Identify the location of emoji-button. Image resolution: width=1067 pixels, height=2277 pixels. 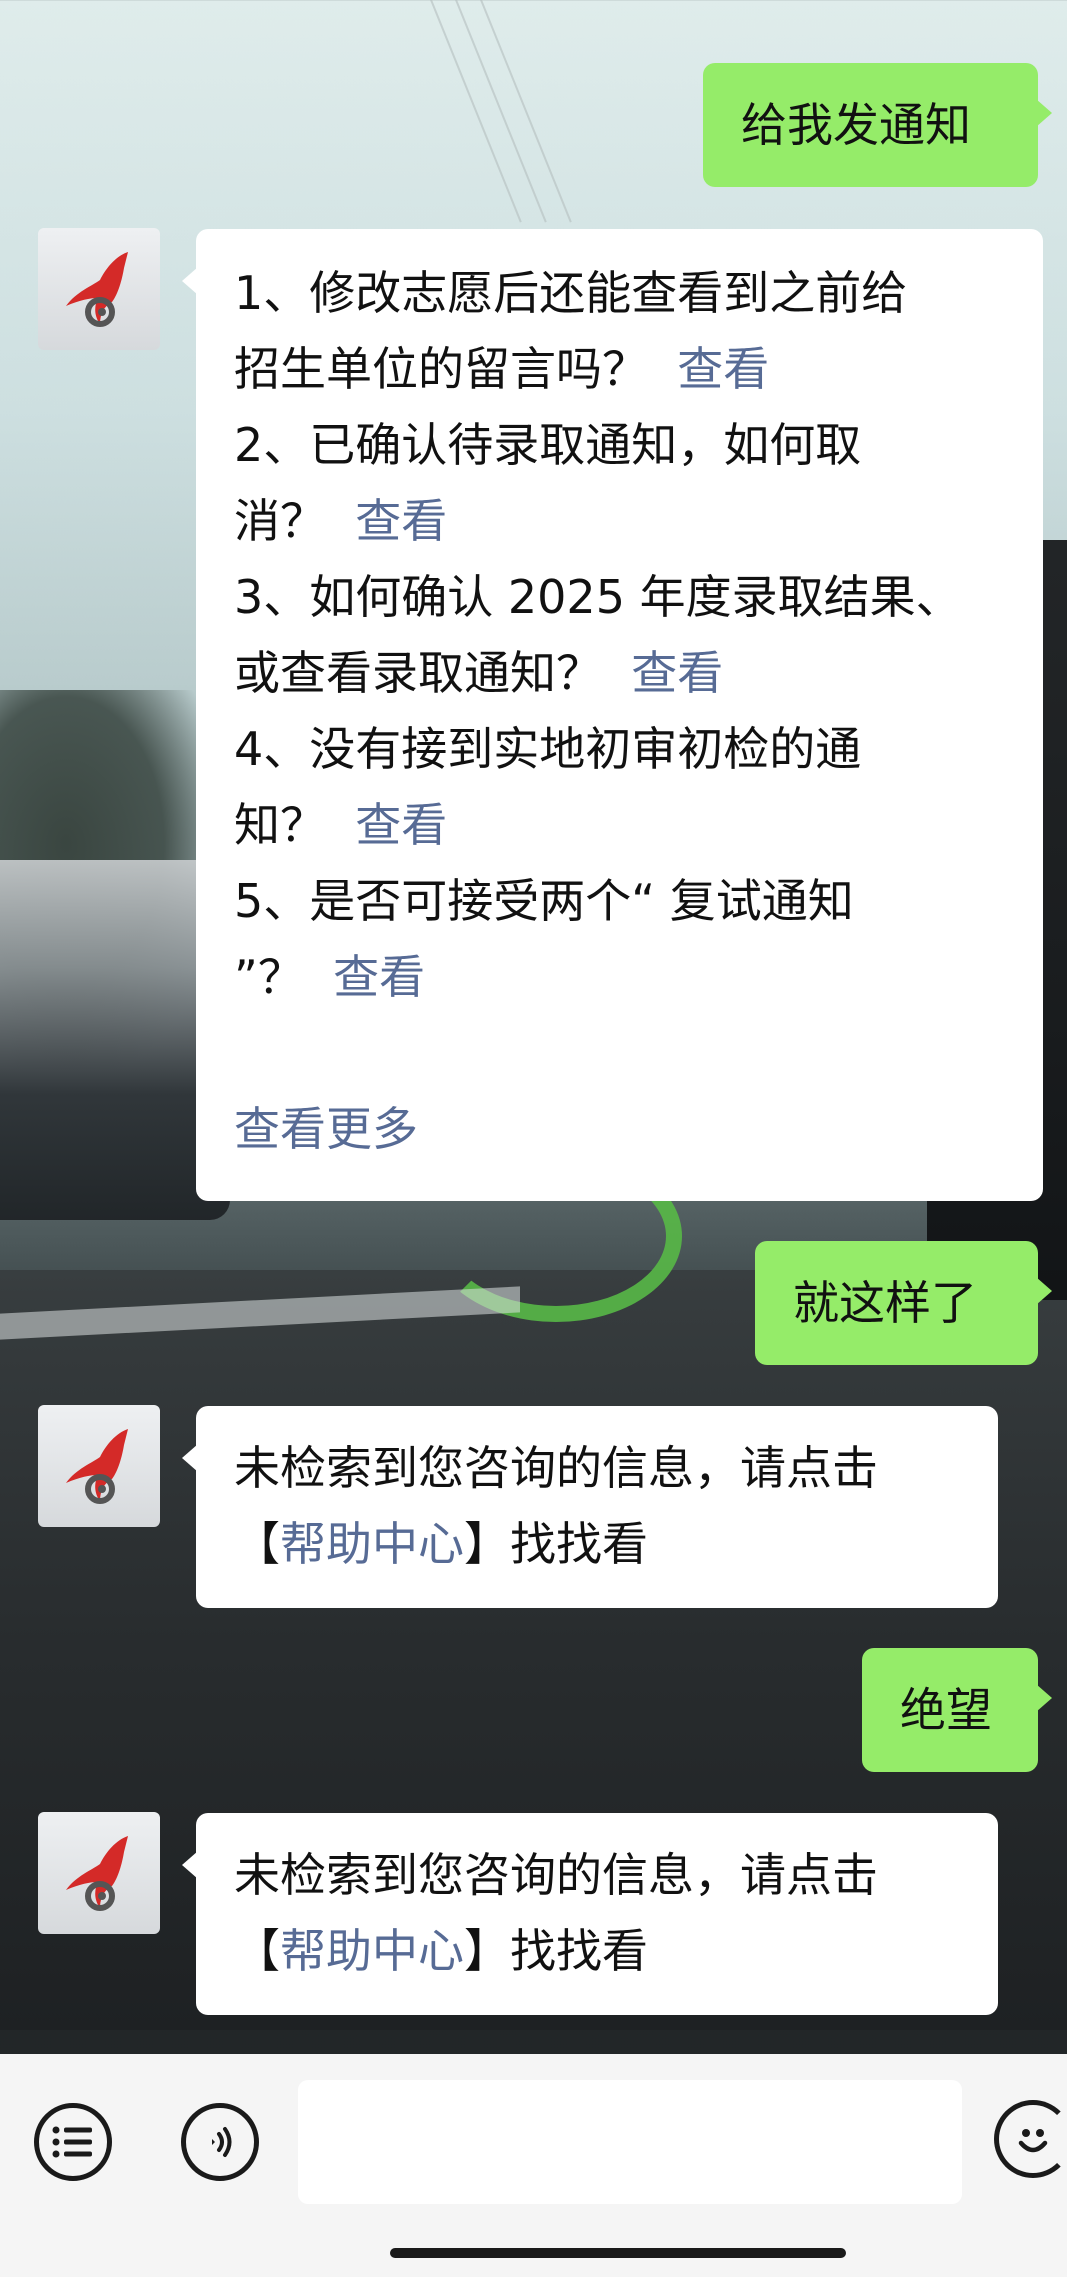
(1030, 2139).